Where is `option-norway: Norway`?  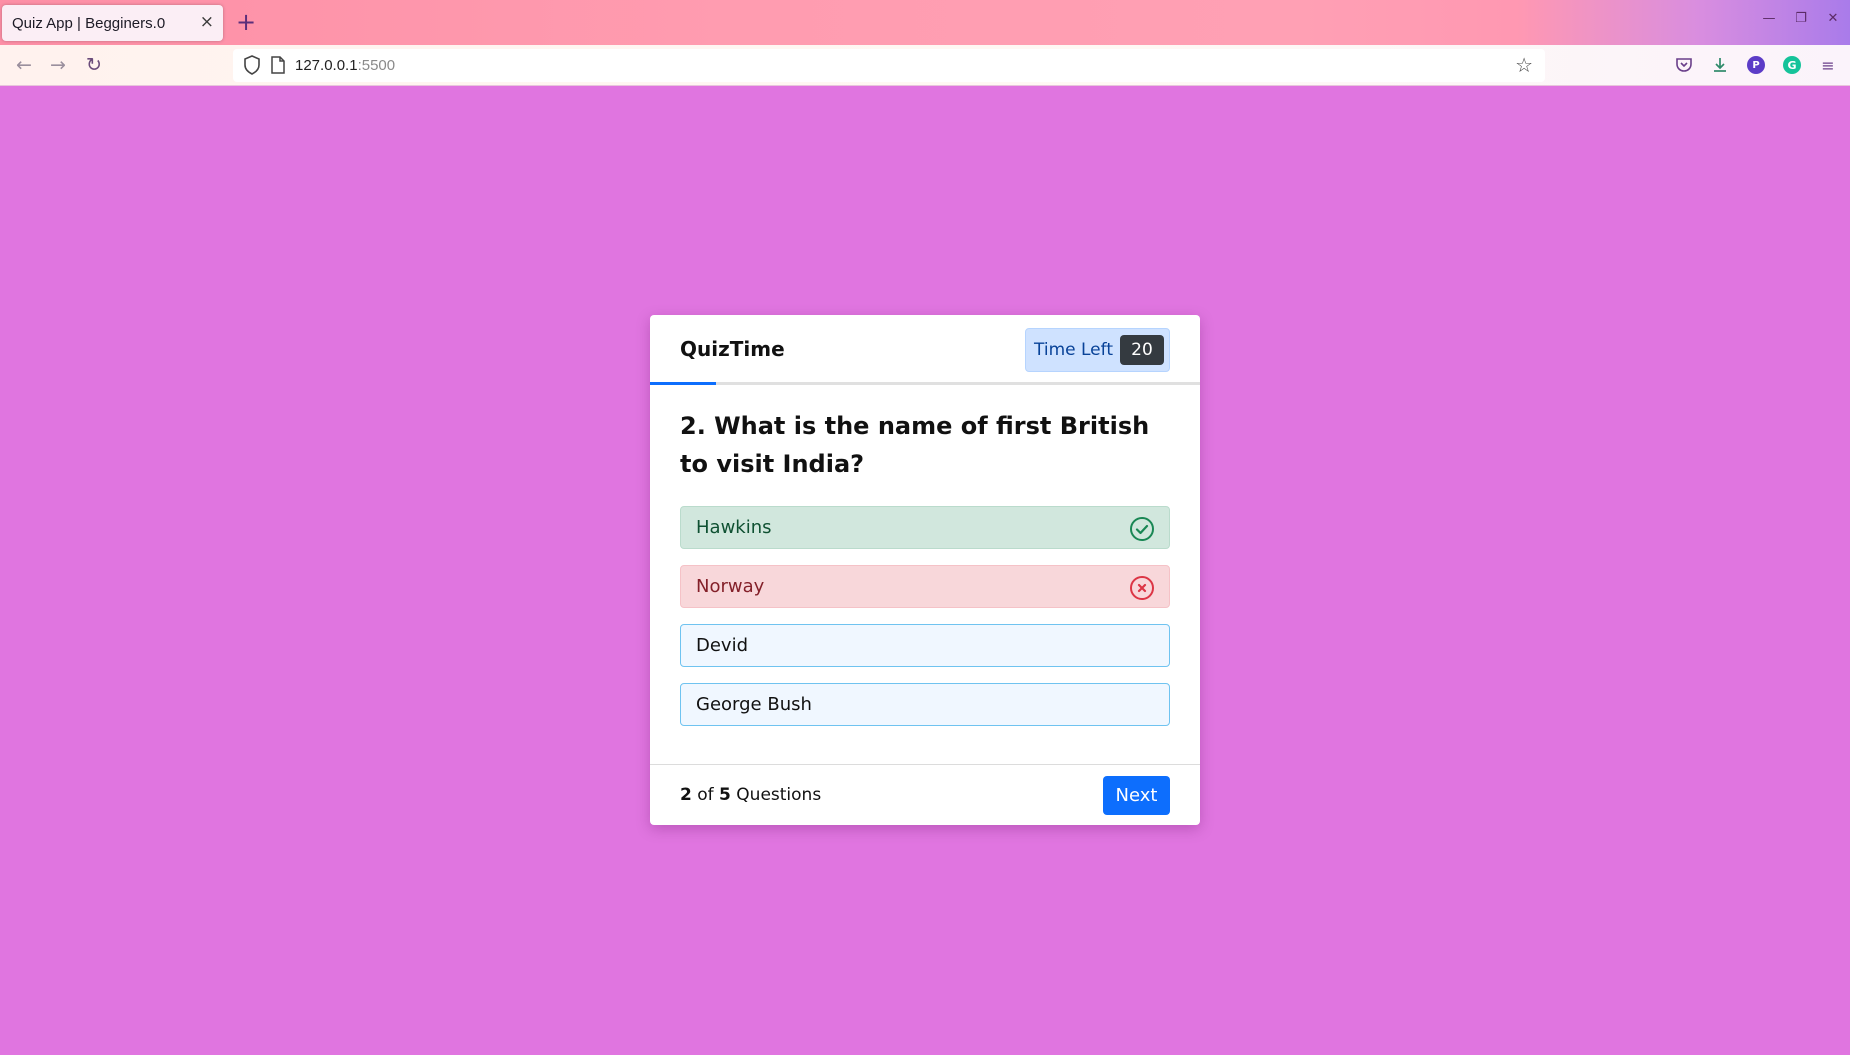
option-norway: Norway is located at coordinates (925, 586).